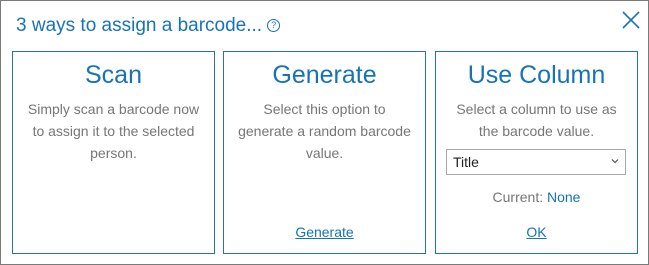 This screenshot has height=265, width=649. What do you see at coordinates (113, 75) in the screenshot?
I see `scan-title: Scan` at bounding box center [113, 75].